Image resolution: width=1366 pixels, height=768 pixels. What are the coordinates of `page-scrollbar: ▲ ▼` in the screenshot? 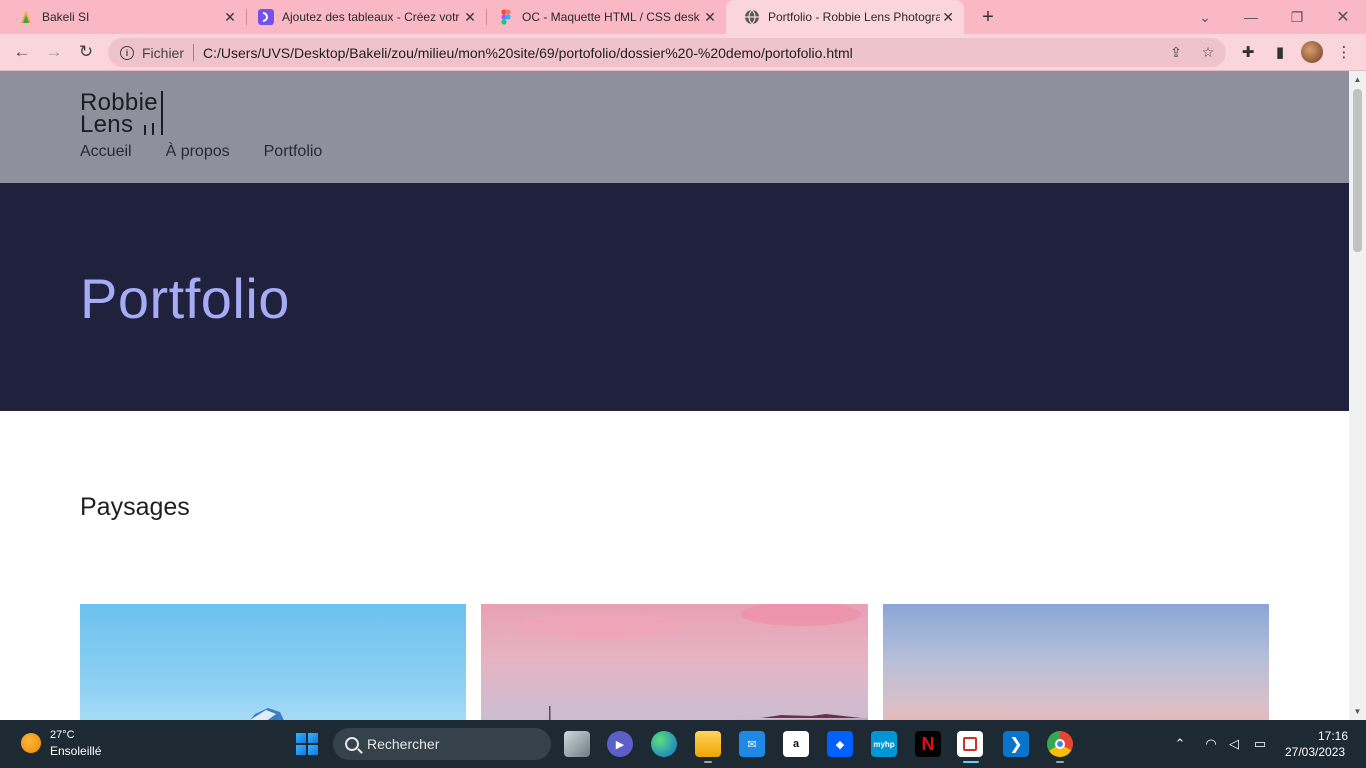 It's located at (1357, 395).